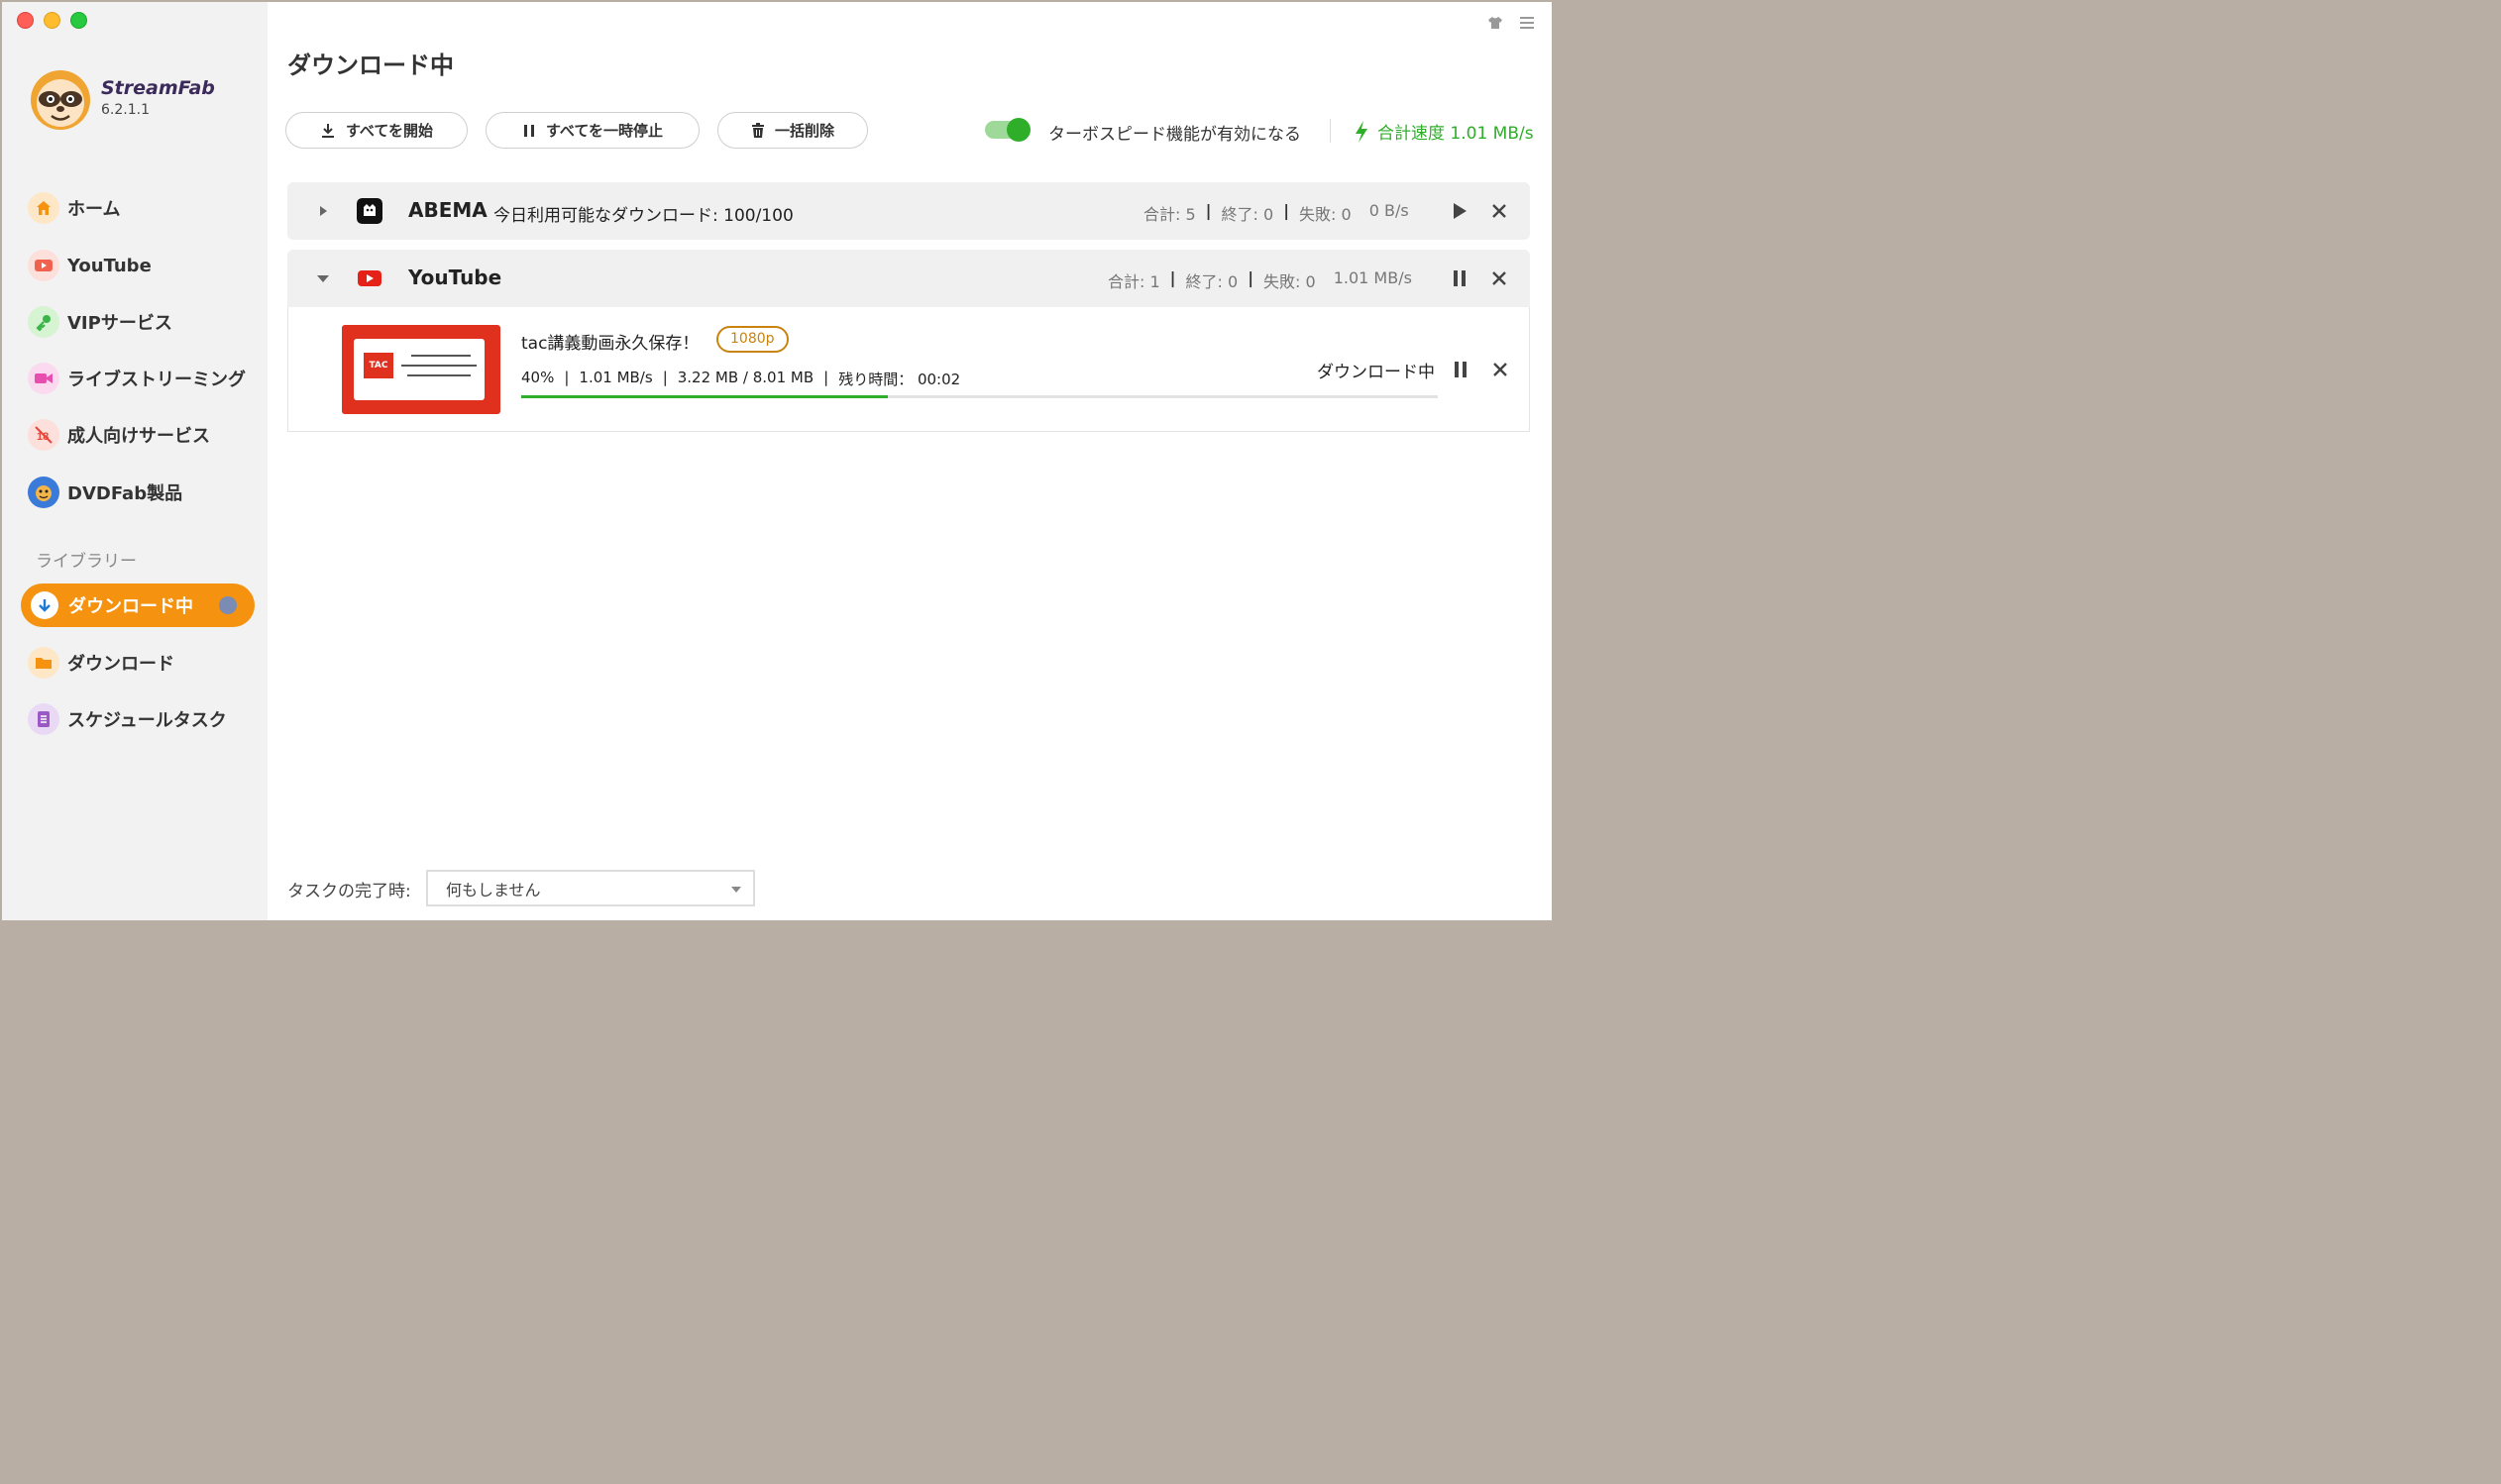 The width and height of the screenshot is (2501, 1484). I want to click on play-icon, so click(1461, 211).